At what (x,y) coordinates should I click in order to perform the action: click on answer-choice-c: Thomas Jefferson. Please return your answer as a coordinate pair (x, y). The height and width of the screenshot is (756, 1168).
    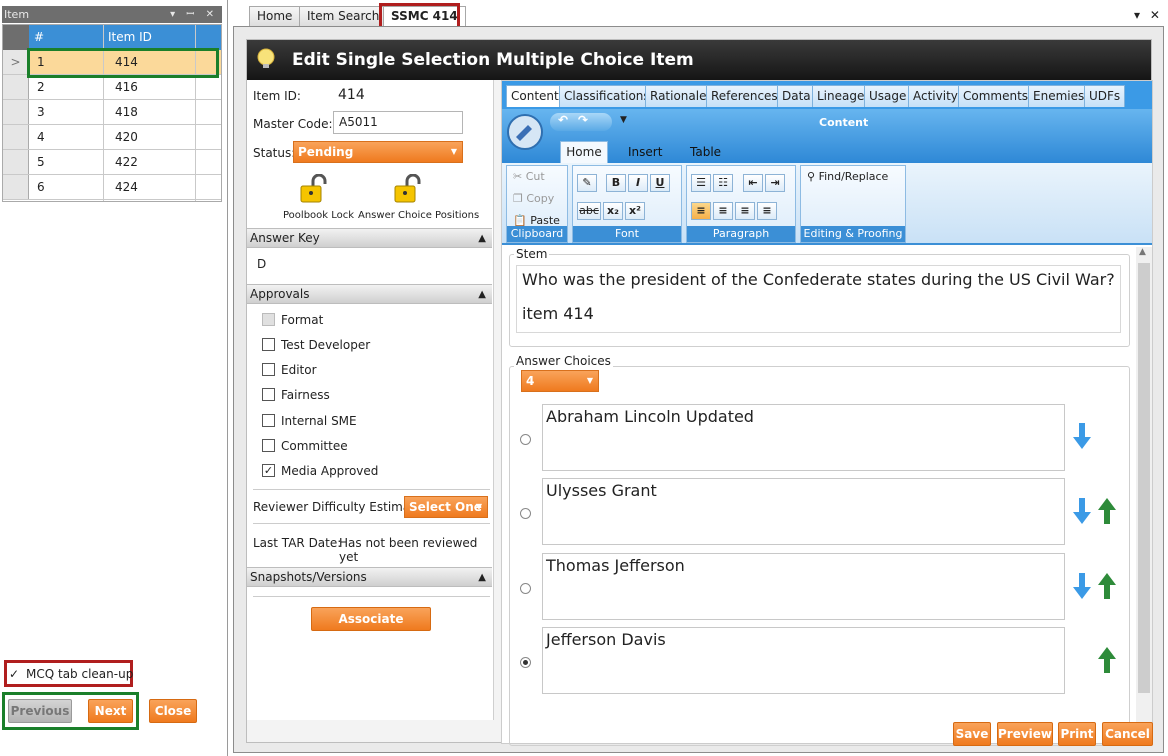
    Looking at the image, I should click on (803, 586).